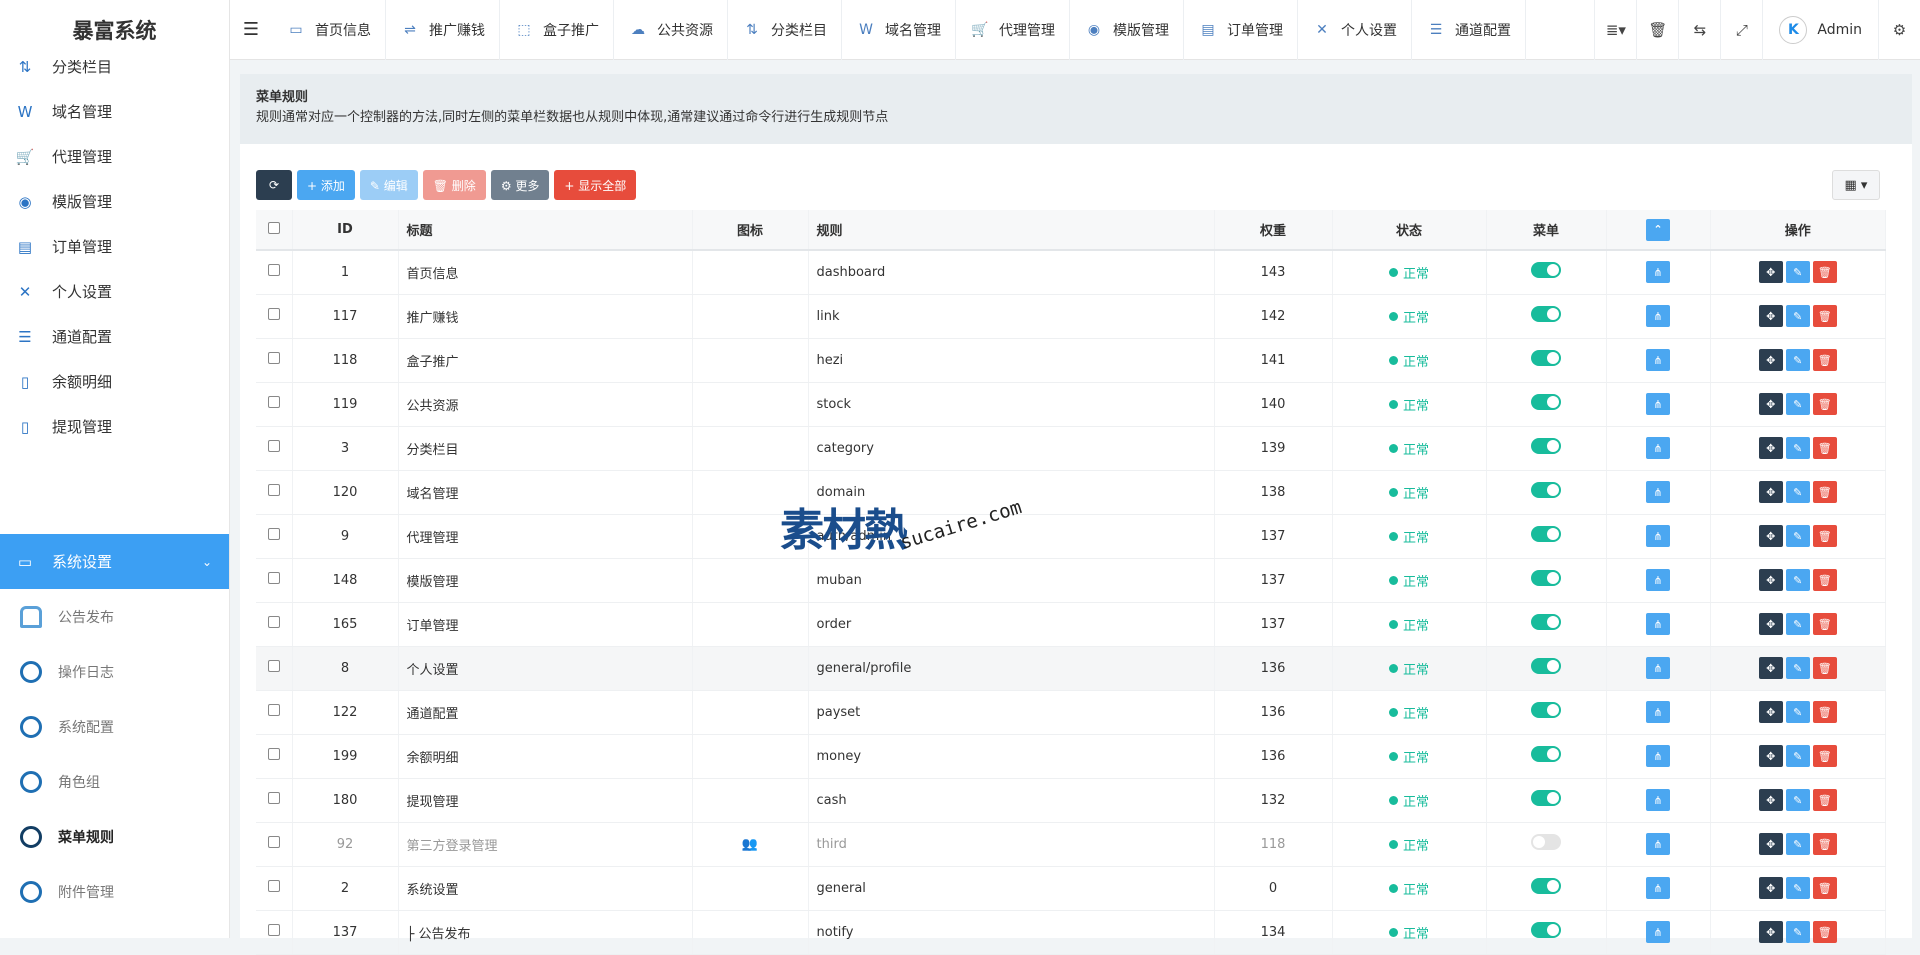 The image size is (1920, 955). I want to click on show-all-button: + 显示全部, so click(595, 185).